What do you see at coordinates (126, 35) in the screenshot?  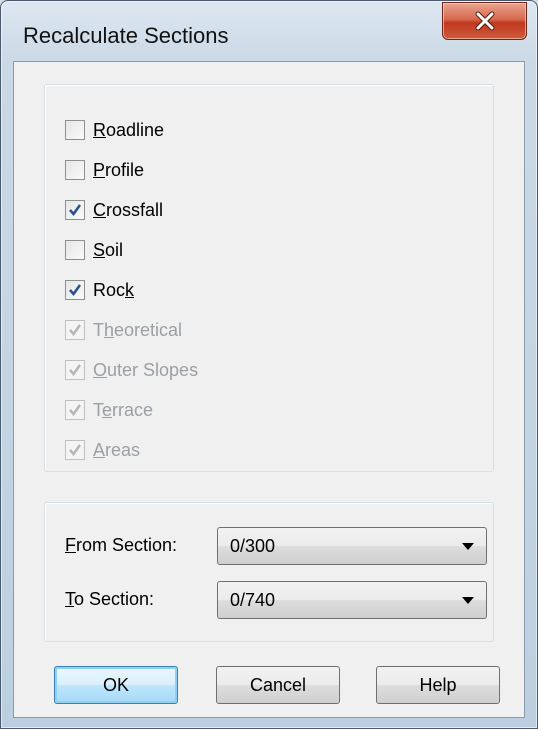 I see `window-title: Recalculate Sections` at bounding box center [126, 35].